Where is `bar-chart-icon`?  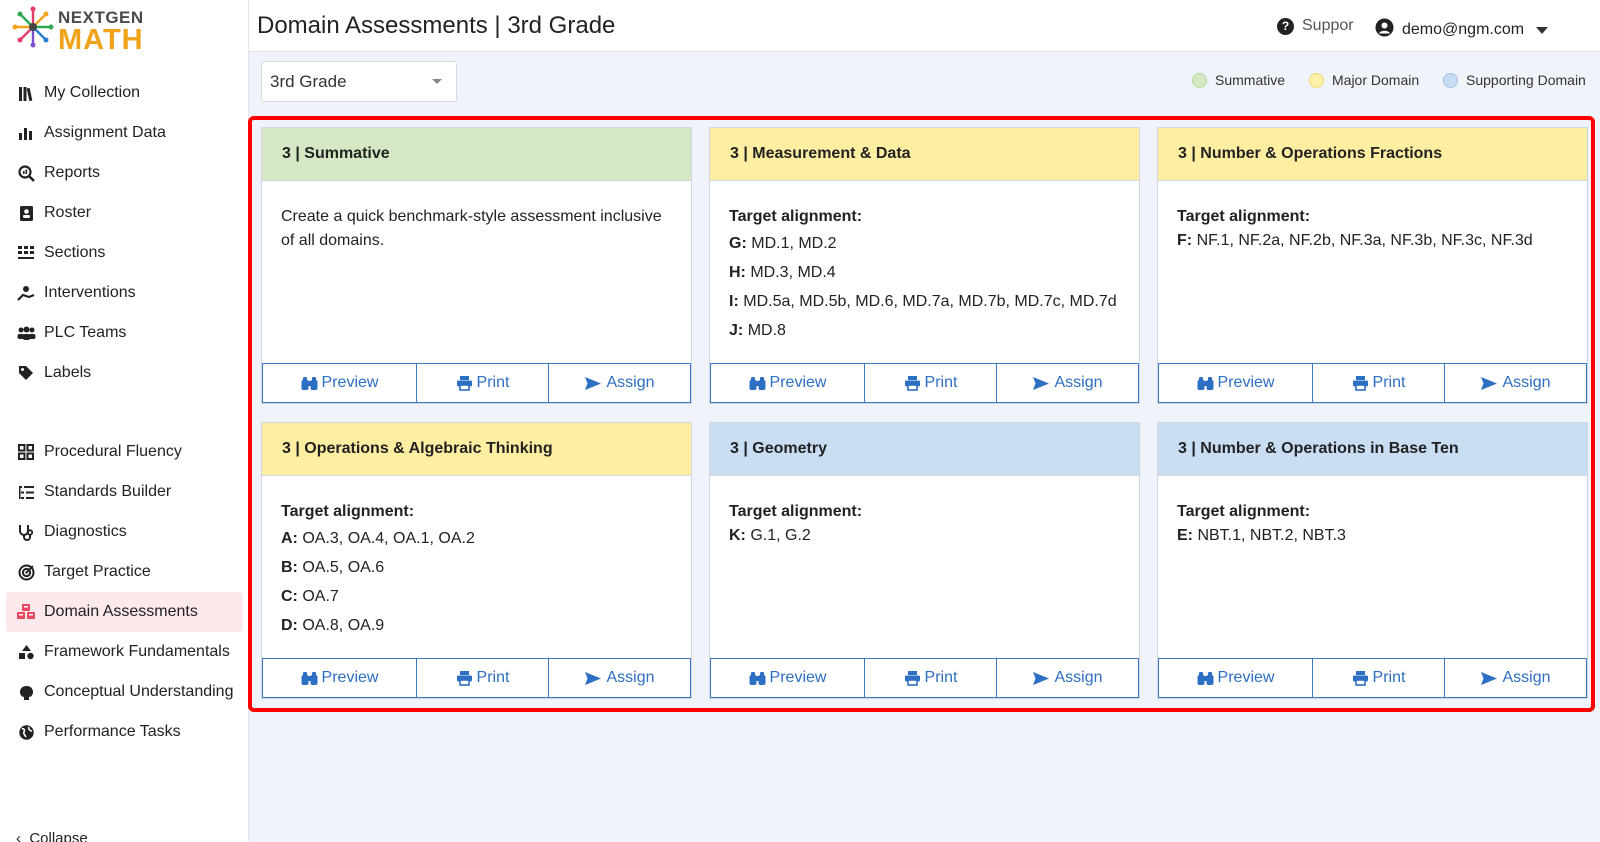
bar-chart-icon is located at coordinates (26, 133).